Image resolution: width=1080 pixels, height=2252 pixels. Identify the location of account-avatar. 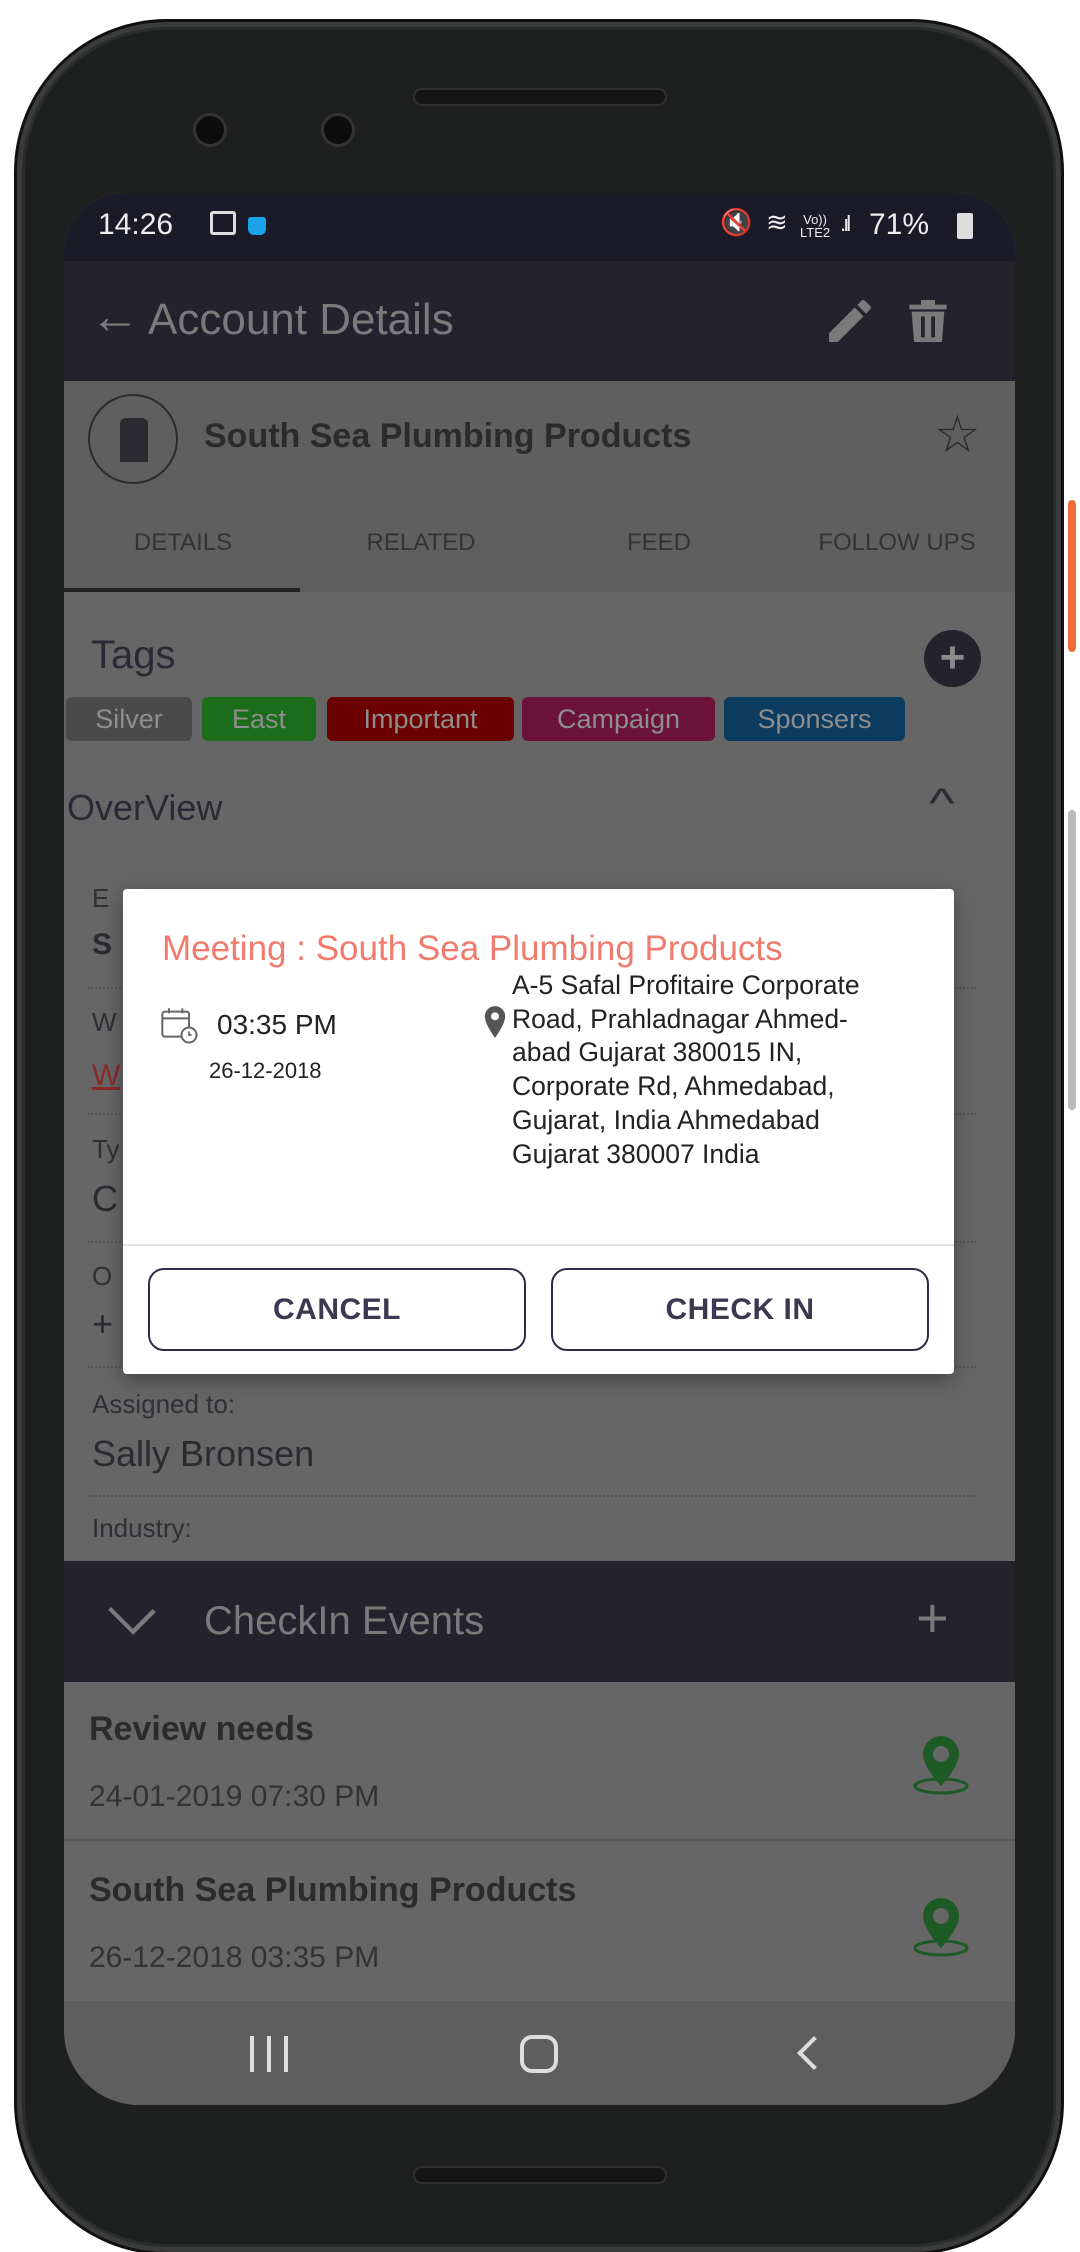
(133, 439).